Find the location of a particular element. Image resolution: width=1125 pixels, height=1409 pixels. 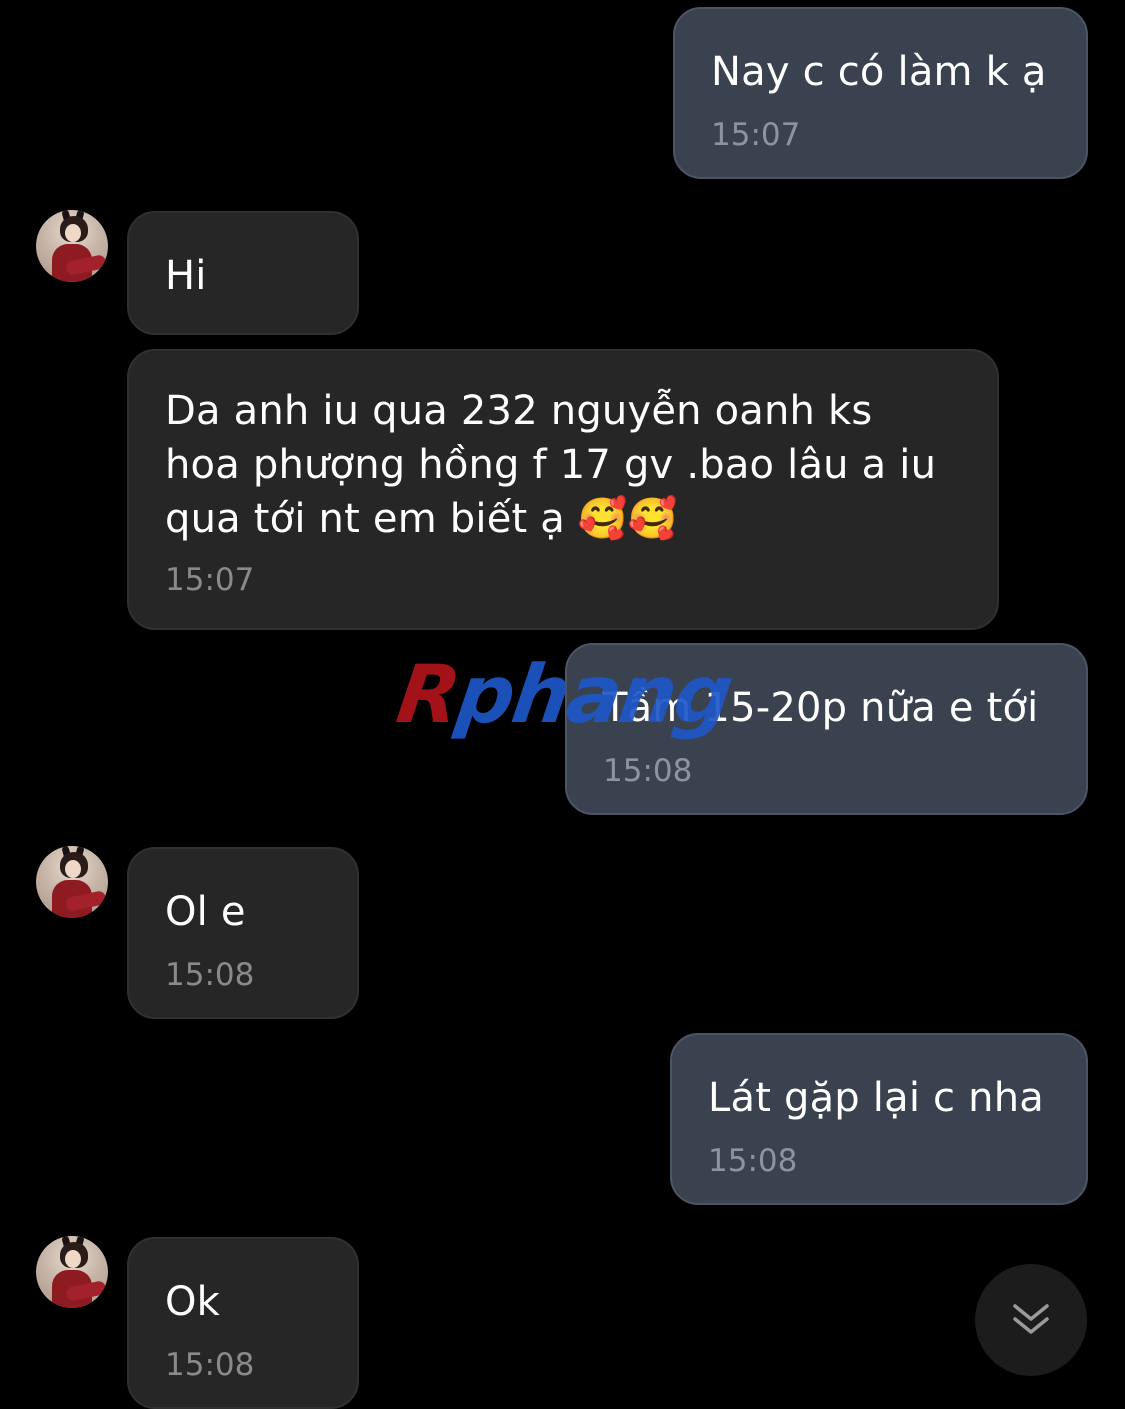

scroll-to-bottom-button is located at coordinates (1031, 1320).